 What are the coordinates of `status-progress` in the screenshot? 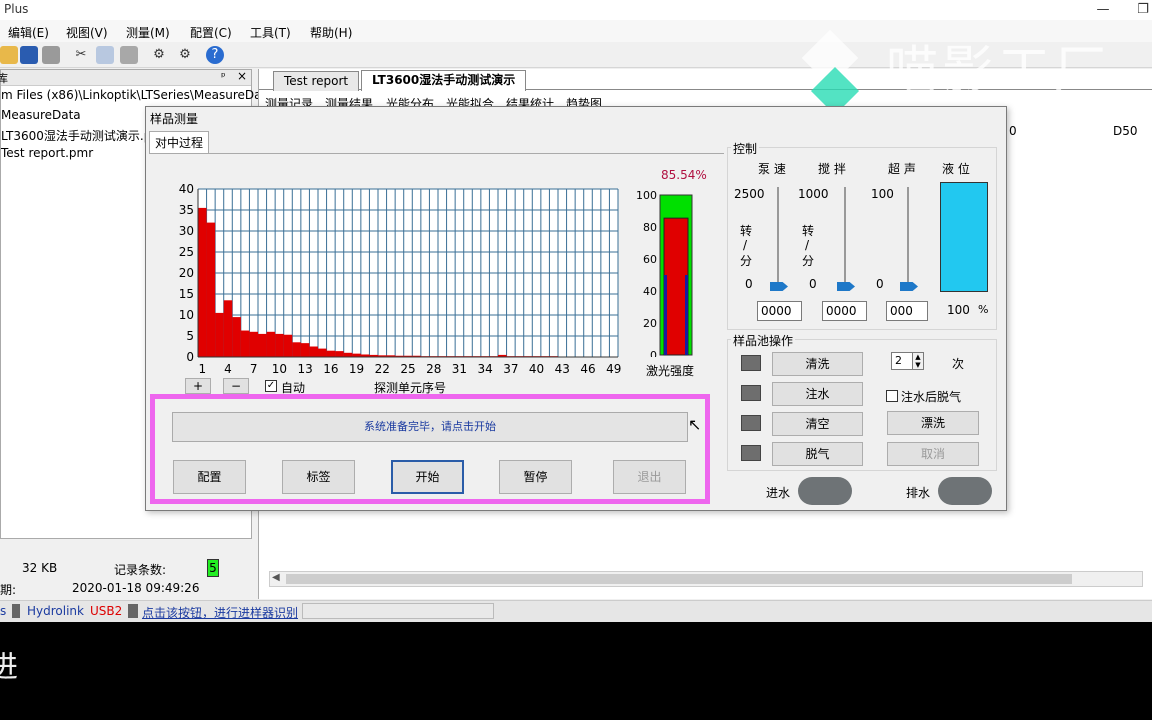 It's located at (398, 611).